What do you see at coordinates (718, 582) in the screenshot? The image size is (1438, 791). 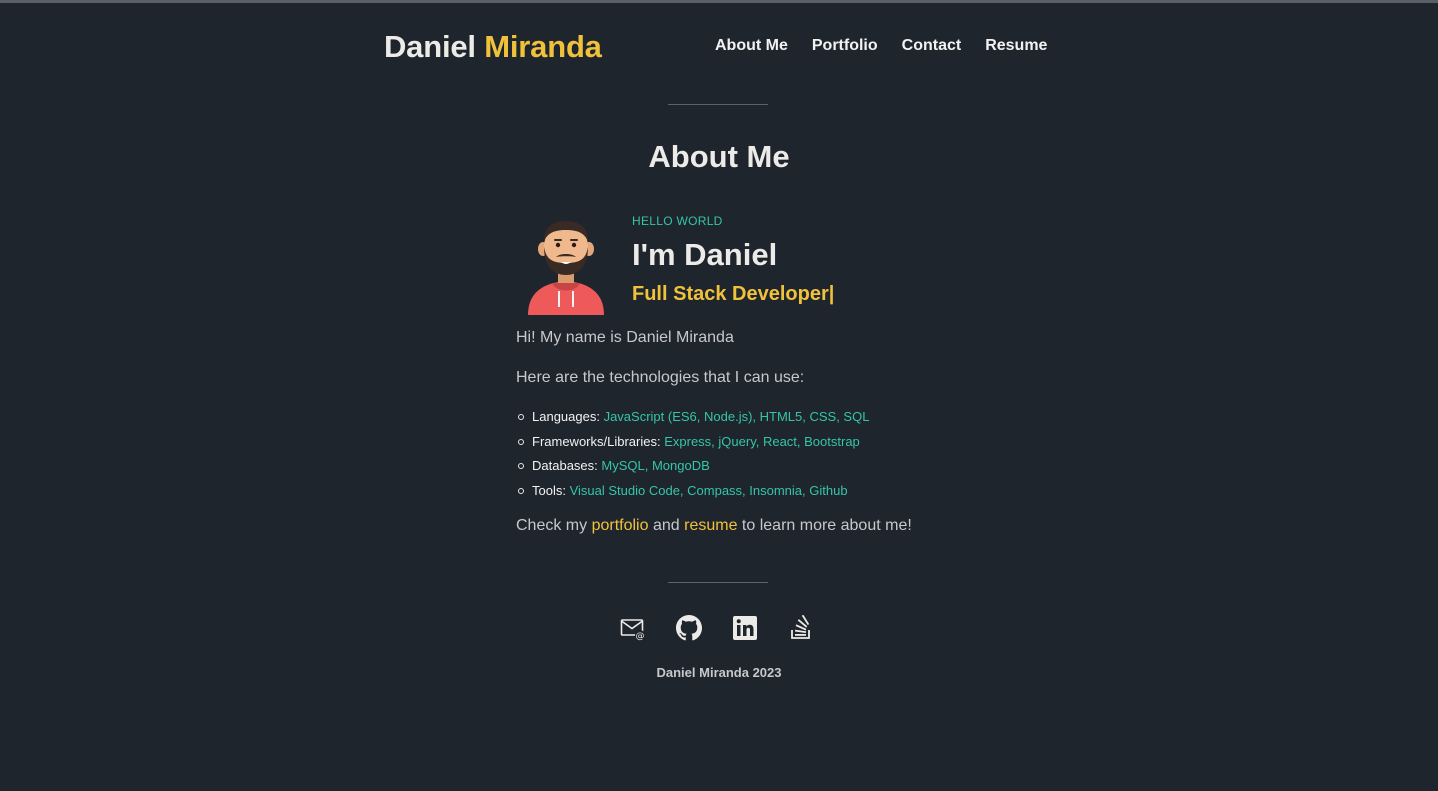 I see `footer-divider` at bounding box center [718, 582].